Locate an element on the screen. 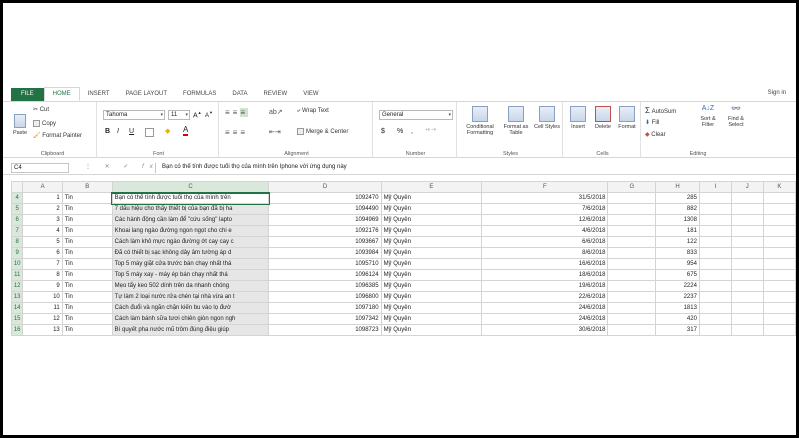 This screenshot has height=438, width=799. name-box: C4 is located at coordinates (40, 168).